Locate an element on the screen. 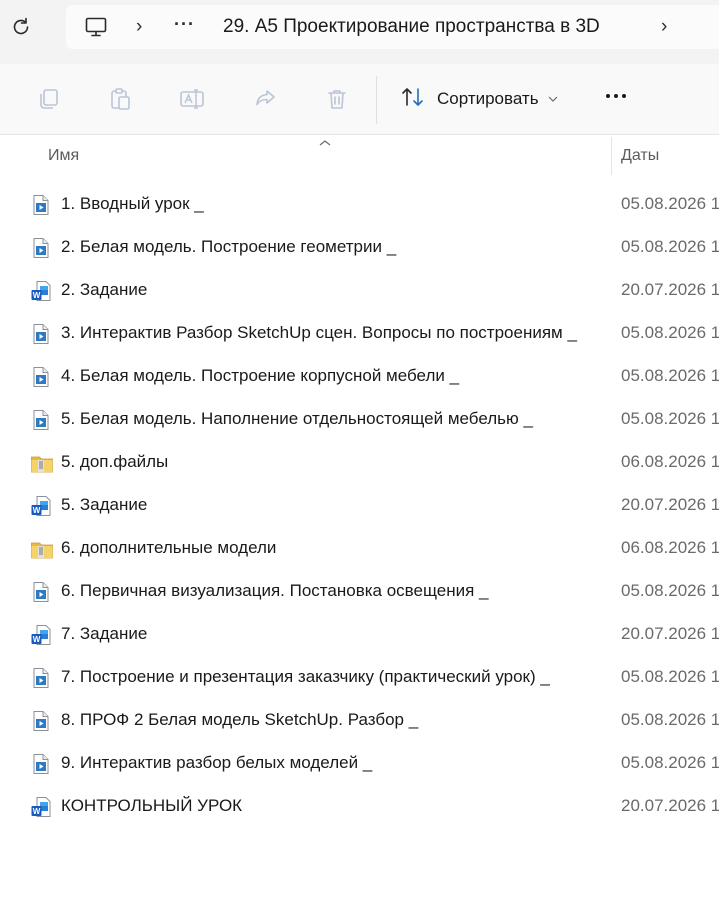  file-name: 5. доп.файлы is located at coordinates (115, 461).